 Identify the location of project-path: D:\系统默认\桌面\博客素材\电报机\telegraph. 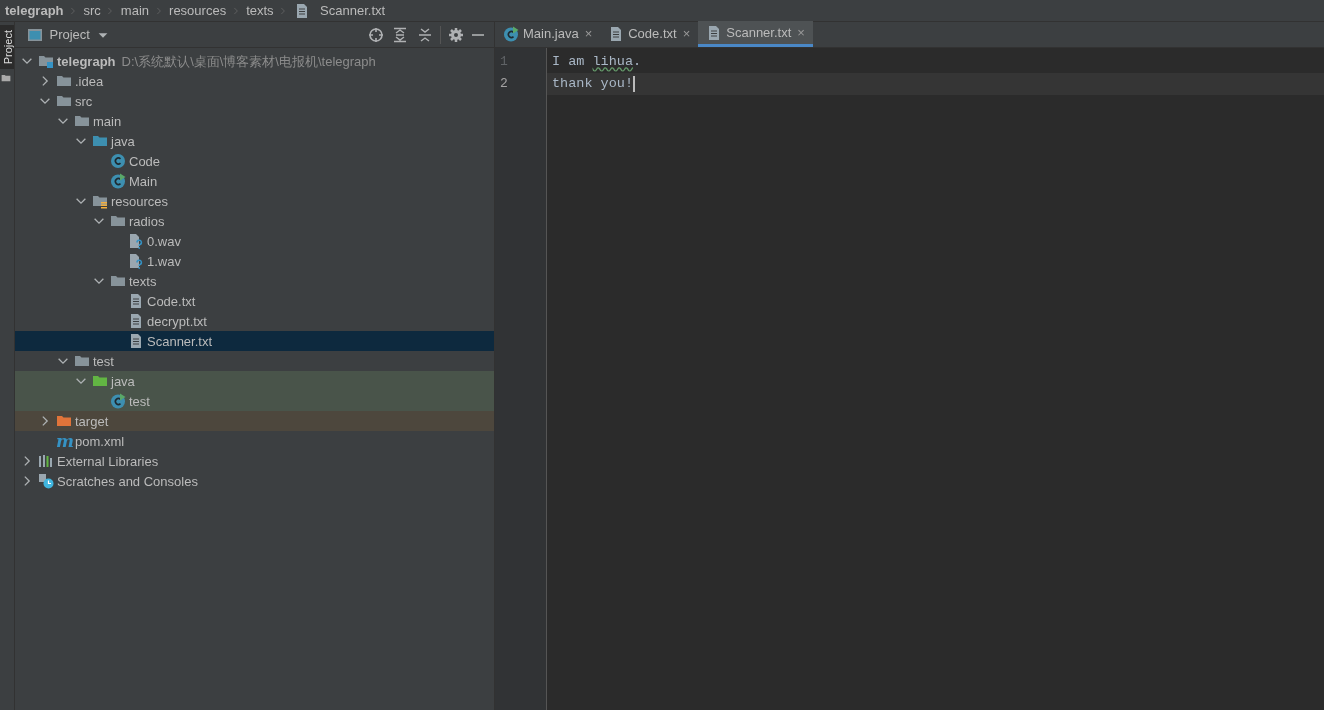
(248, 61).